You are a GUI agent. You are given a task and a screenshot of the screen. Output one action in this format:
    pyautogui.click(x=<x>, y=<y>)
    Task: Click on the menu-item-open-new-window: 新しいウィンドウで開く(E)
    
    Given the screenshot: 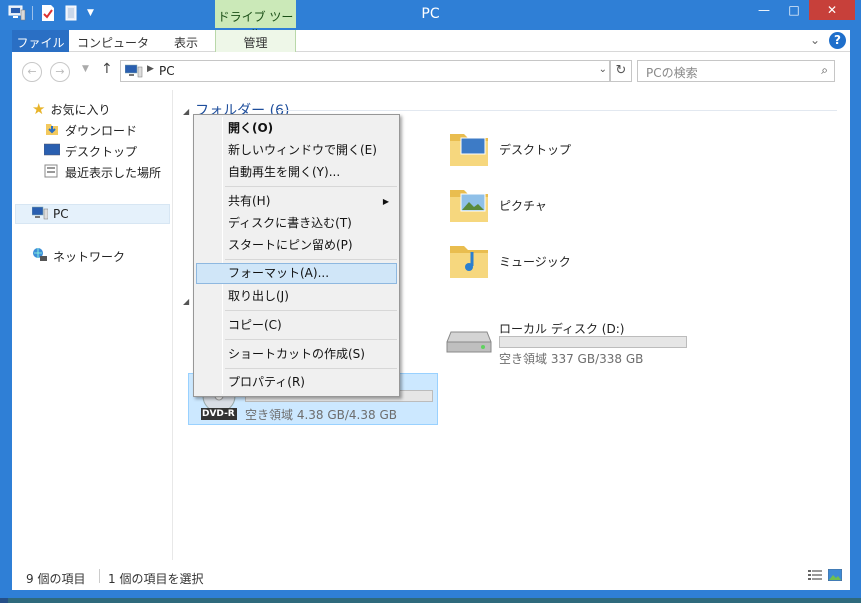 What is the action you would take?
    pyautogui.click(x=296, y=150)
    